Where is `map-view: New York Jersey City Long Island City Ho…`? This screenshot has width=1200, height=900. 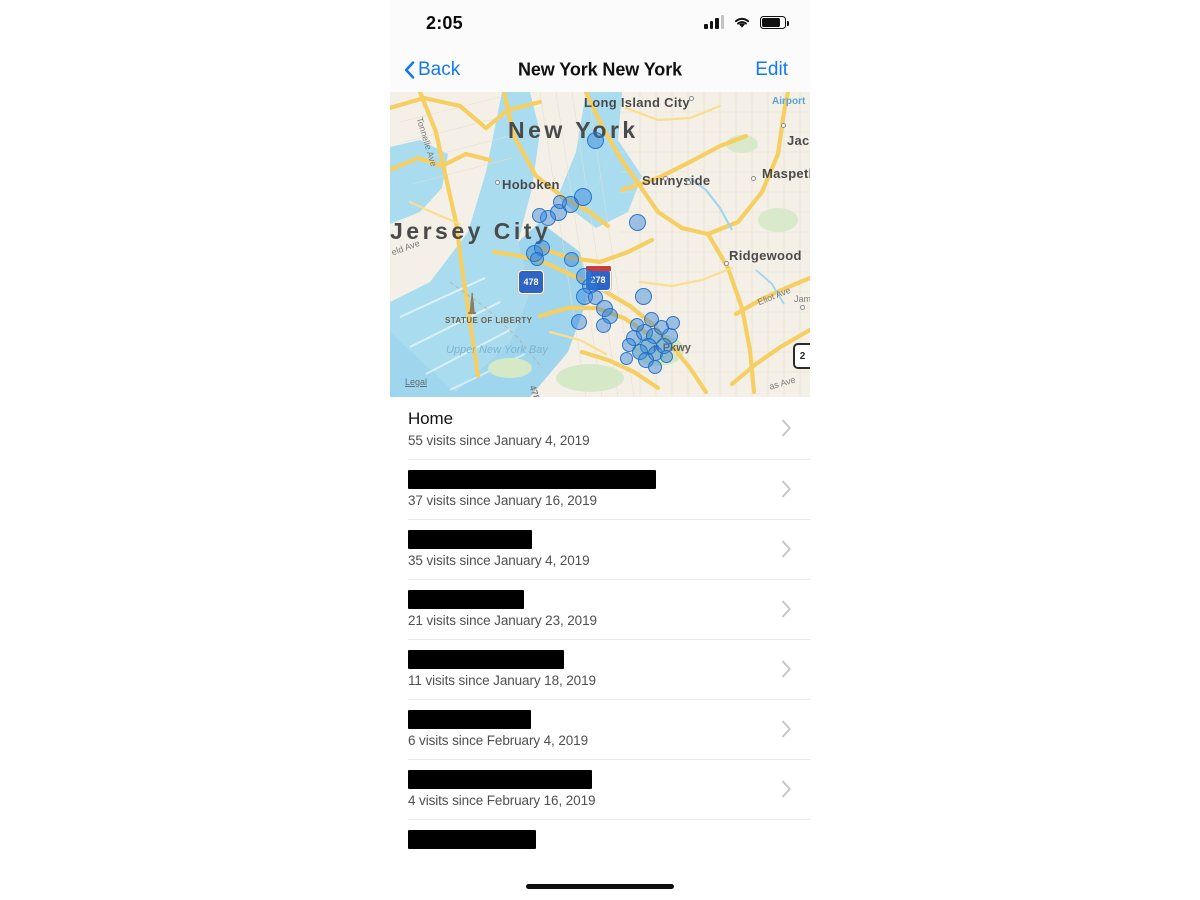
map-view: New York Jersey City Long Island City Ho… is located at coordinates (600, 244).